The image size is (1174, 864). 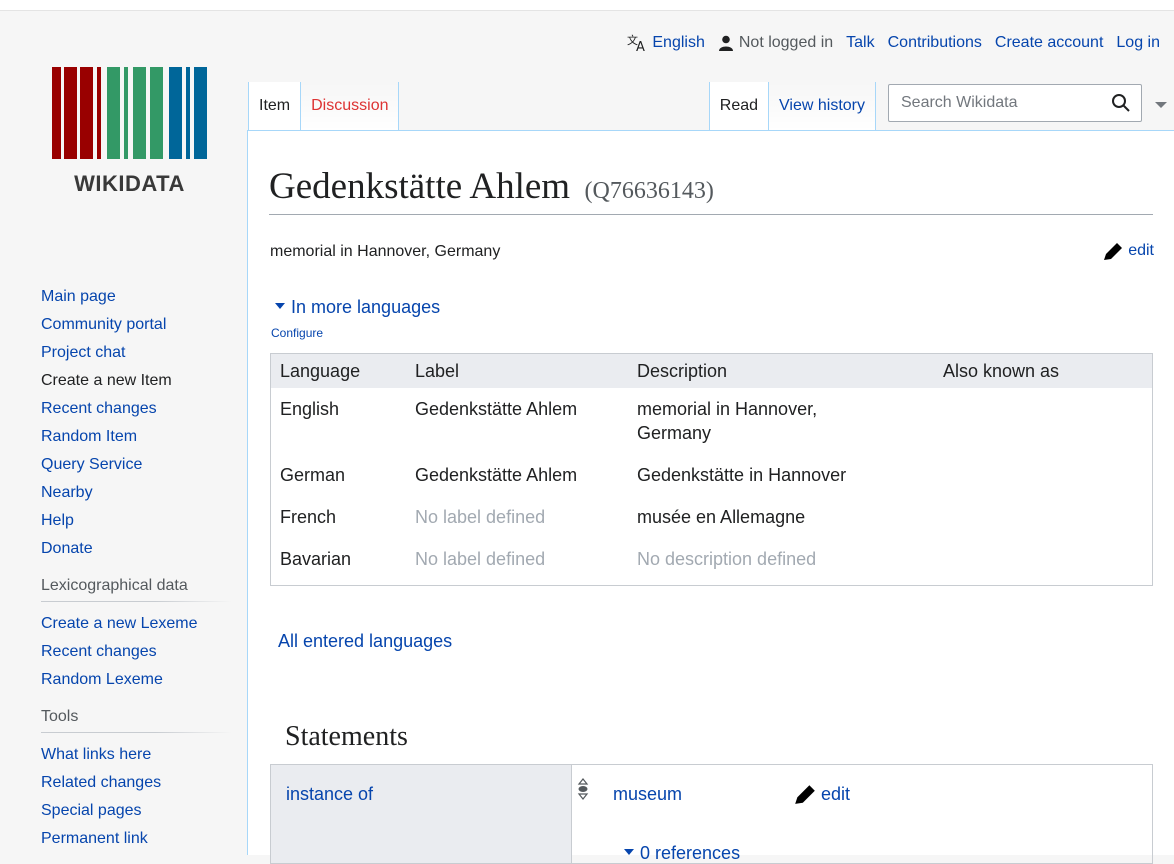 I want to click on cell-description: musée en Allemagne, so click(x=721, y=517).